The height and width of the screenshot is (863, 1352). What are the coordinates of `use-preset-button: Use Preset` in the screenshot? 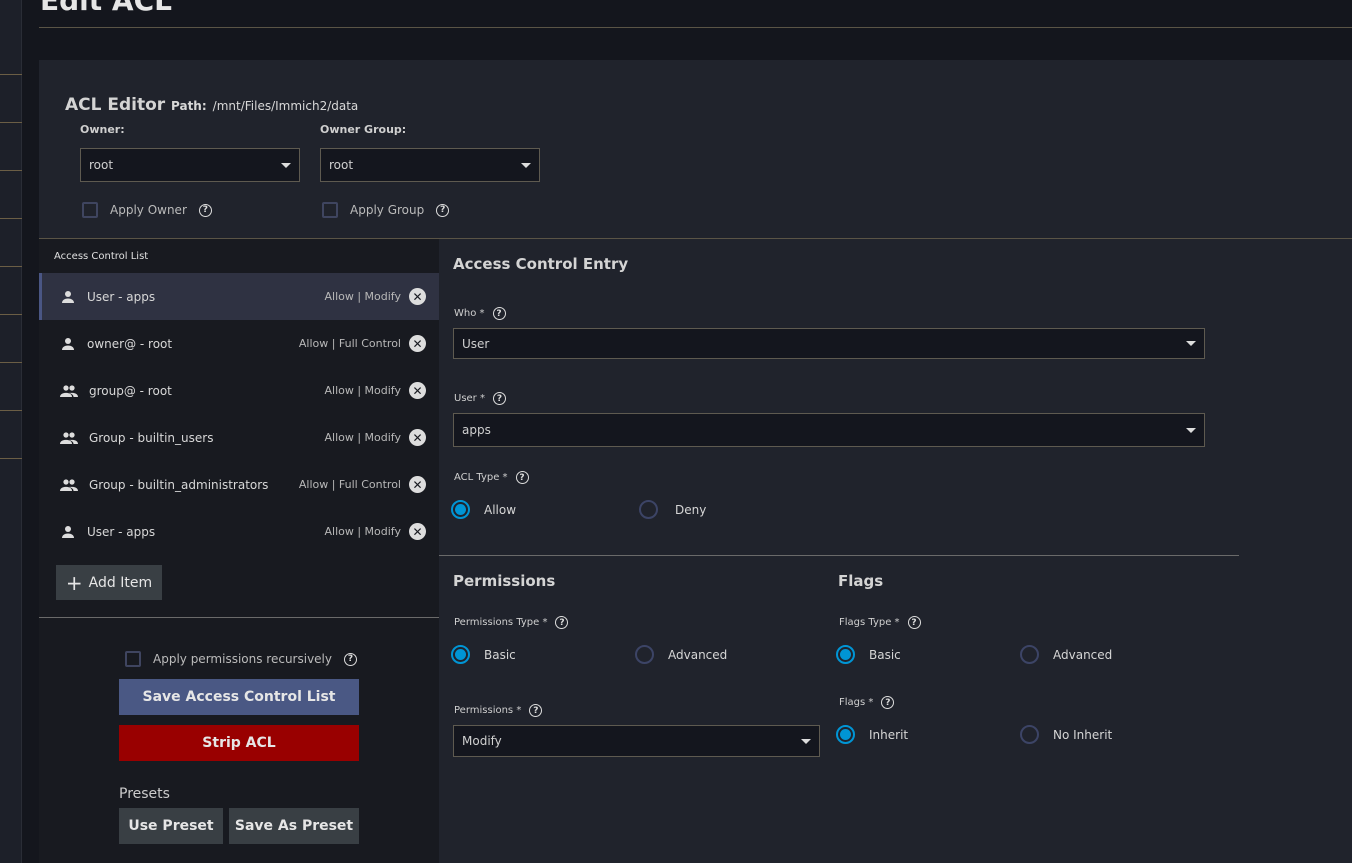 It's located at (171, 826).